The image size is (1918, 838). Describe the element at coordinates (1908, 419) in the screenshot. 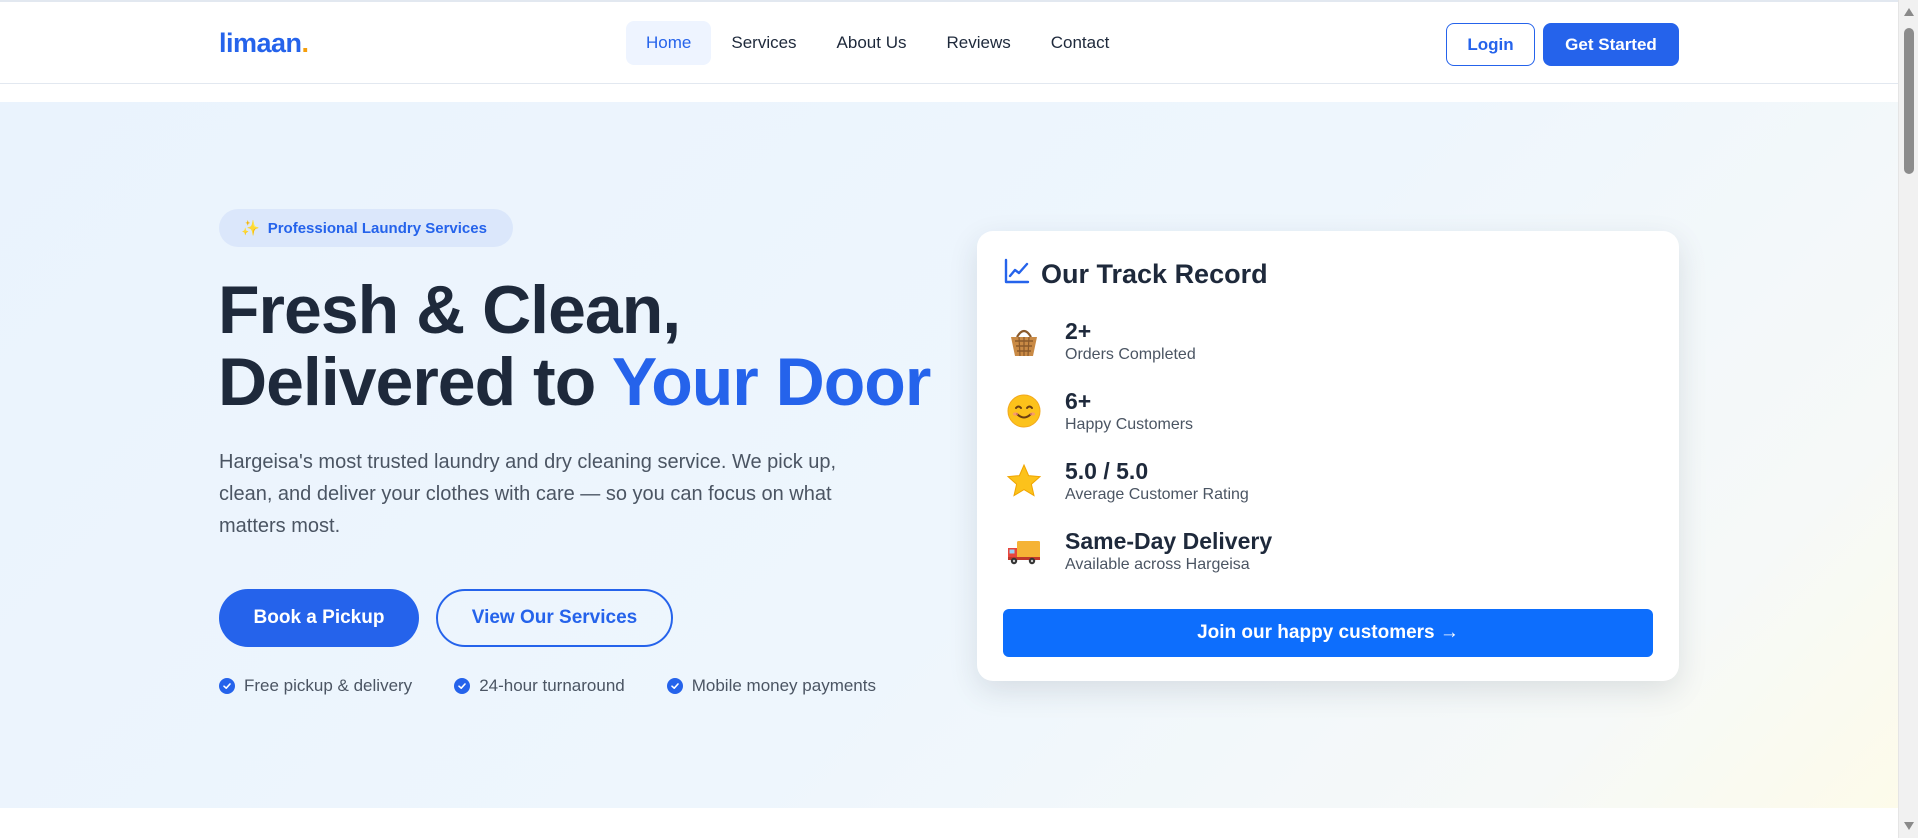

I see `page-scrollbar` at that location.